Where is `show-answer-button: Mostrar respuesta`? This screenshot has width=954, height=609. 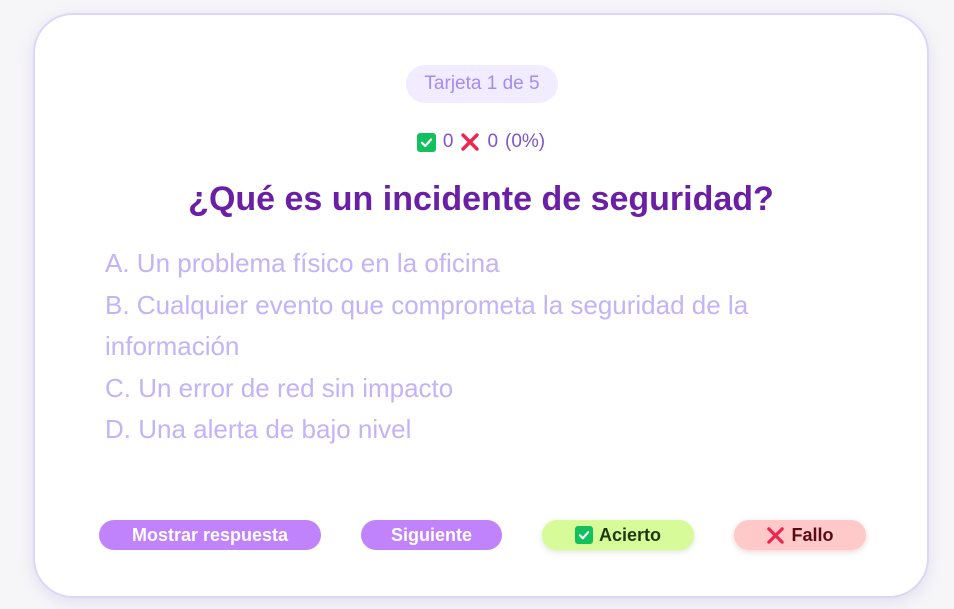
show-answer-button: Mostrar respuesta is located at coordinates (210, 535).